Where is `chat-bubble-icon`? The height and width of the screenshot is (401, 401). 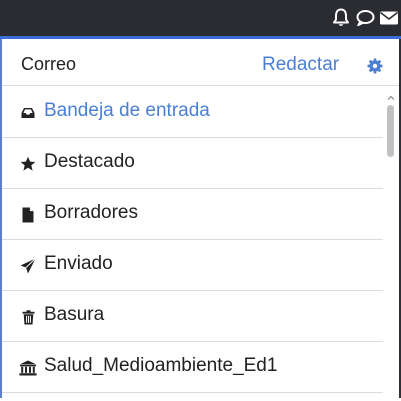
chat-bubble-icon is located at coordinates (365, 18).